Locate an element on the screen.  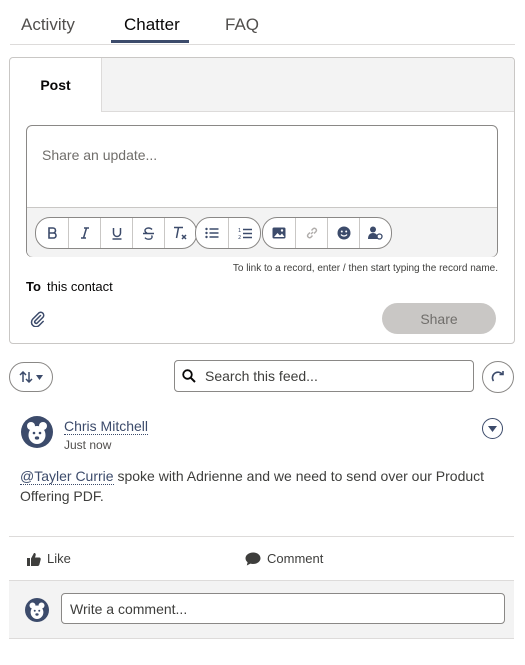
mention-link: @Tayler Currie is located at coordinates (67, 476).